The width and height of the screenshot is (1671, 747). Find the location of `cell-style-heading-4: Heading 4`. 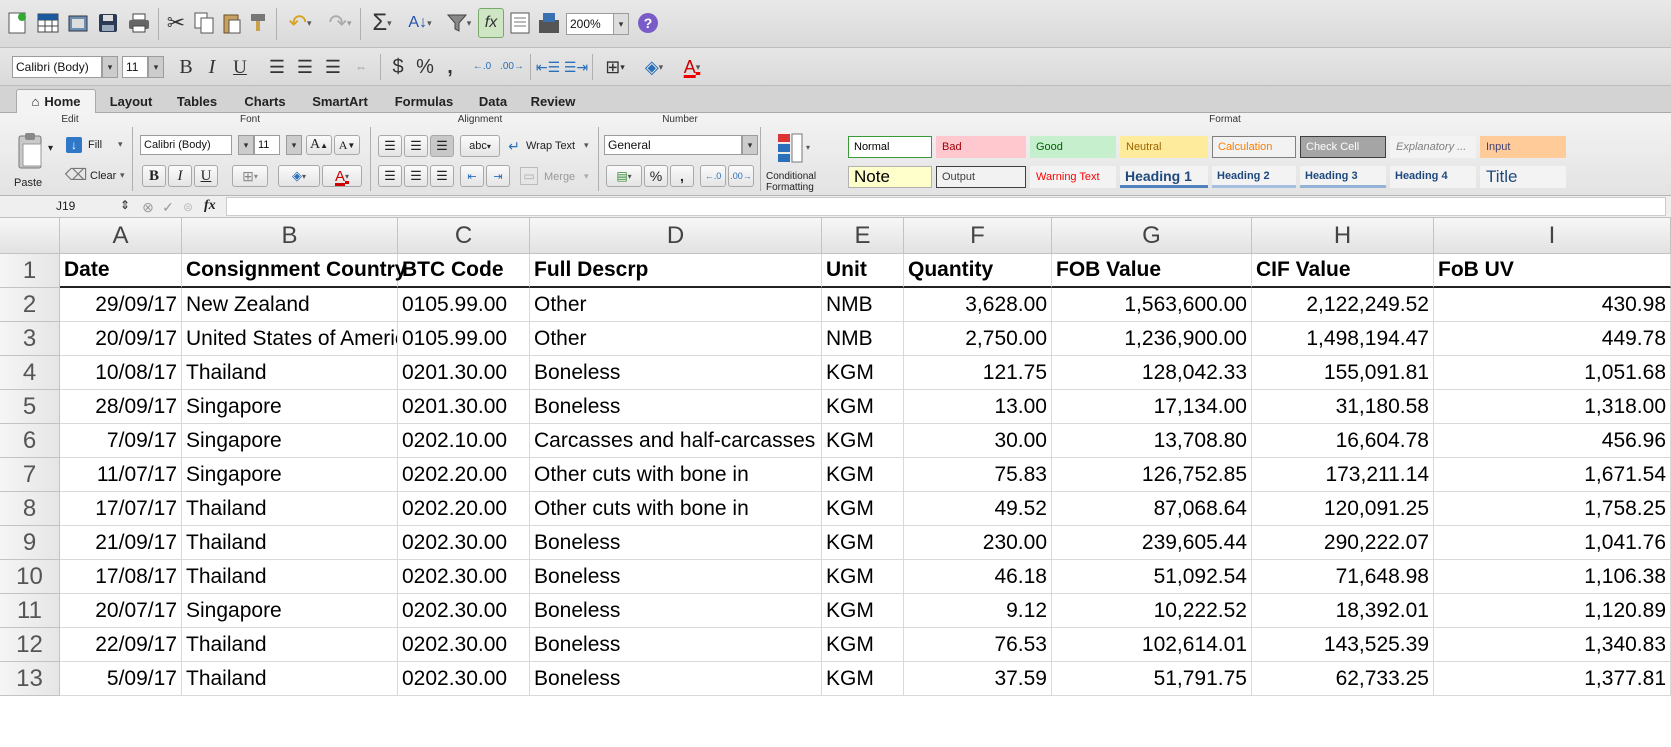

cell-style-heading-4: Heading 4 is located at coordinates (1433, 177).